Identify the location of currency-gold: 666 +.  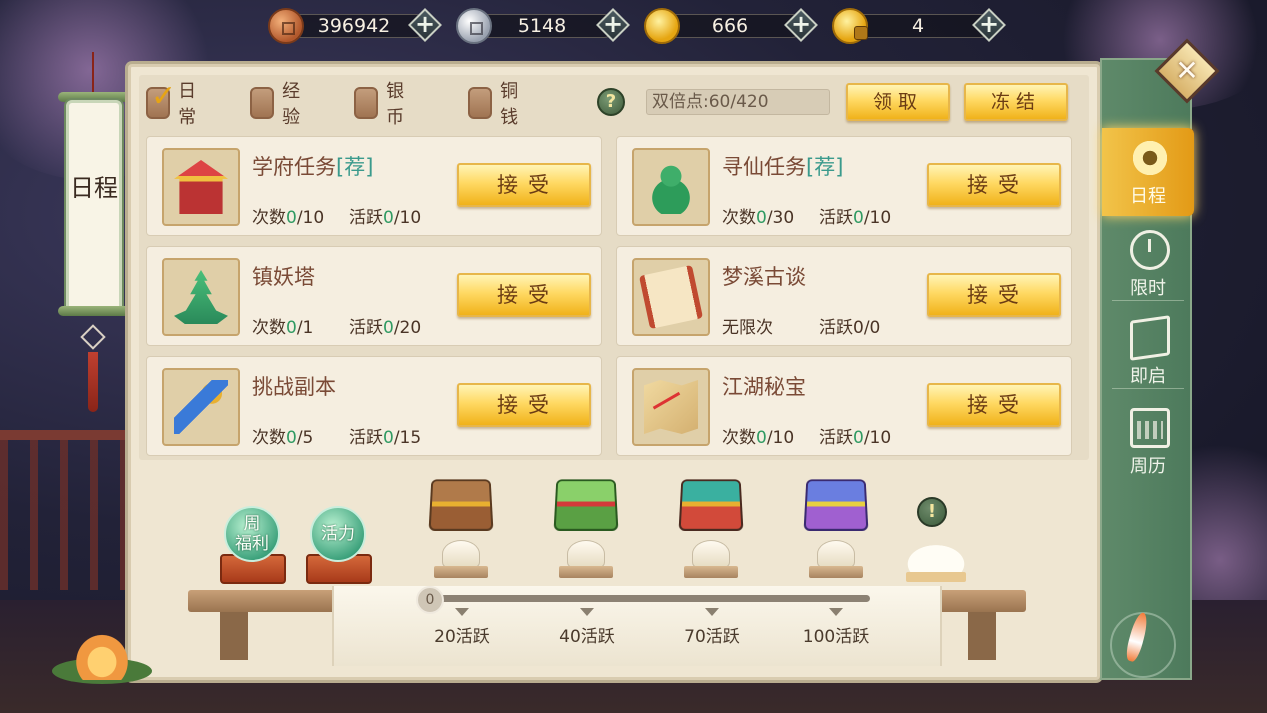
(731, 25).